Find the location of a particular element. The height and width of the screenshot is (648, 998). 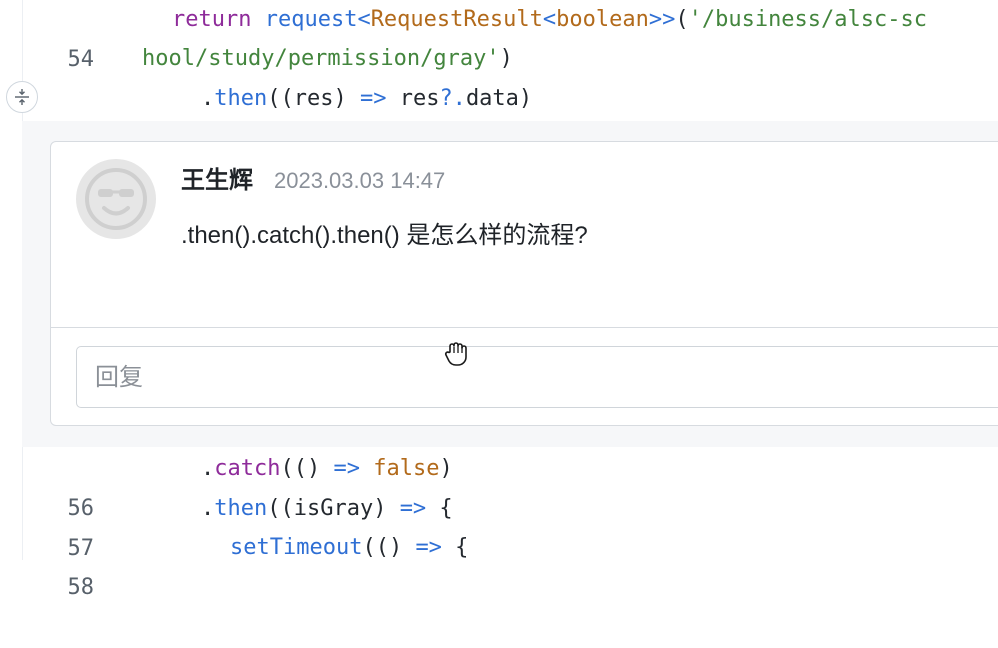

code-content: .then((res) => res?.data) is located at coordinates (366, 99).